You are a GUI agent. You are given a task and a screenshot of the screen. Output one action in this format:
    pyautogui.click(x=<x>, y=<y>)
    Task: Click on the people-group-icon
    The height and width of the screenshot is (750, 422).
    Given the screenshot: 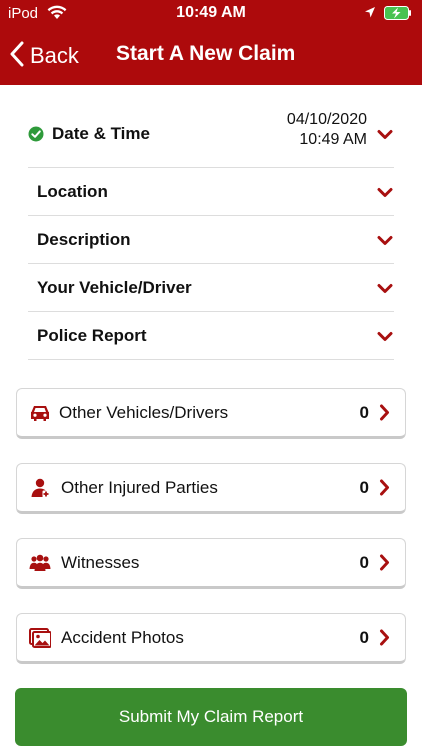 What is the action you would take?
    pyautogui.click(x=40, y=563)
    